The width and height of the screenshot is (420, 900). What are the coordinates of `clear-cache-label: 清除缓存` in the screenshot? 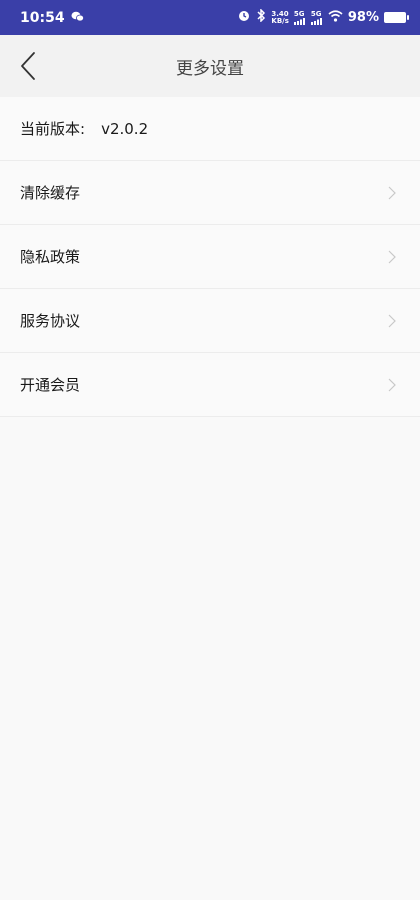 It's located at (50, 193).